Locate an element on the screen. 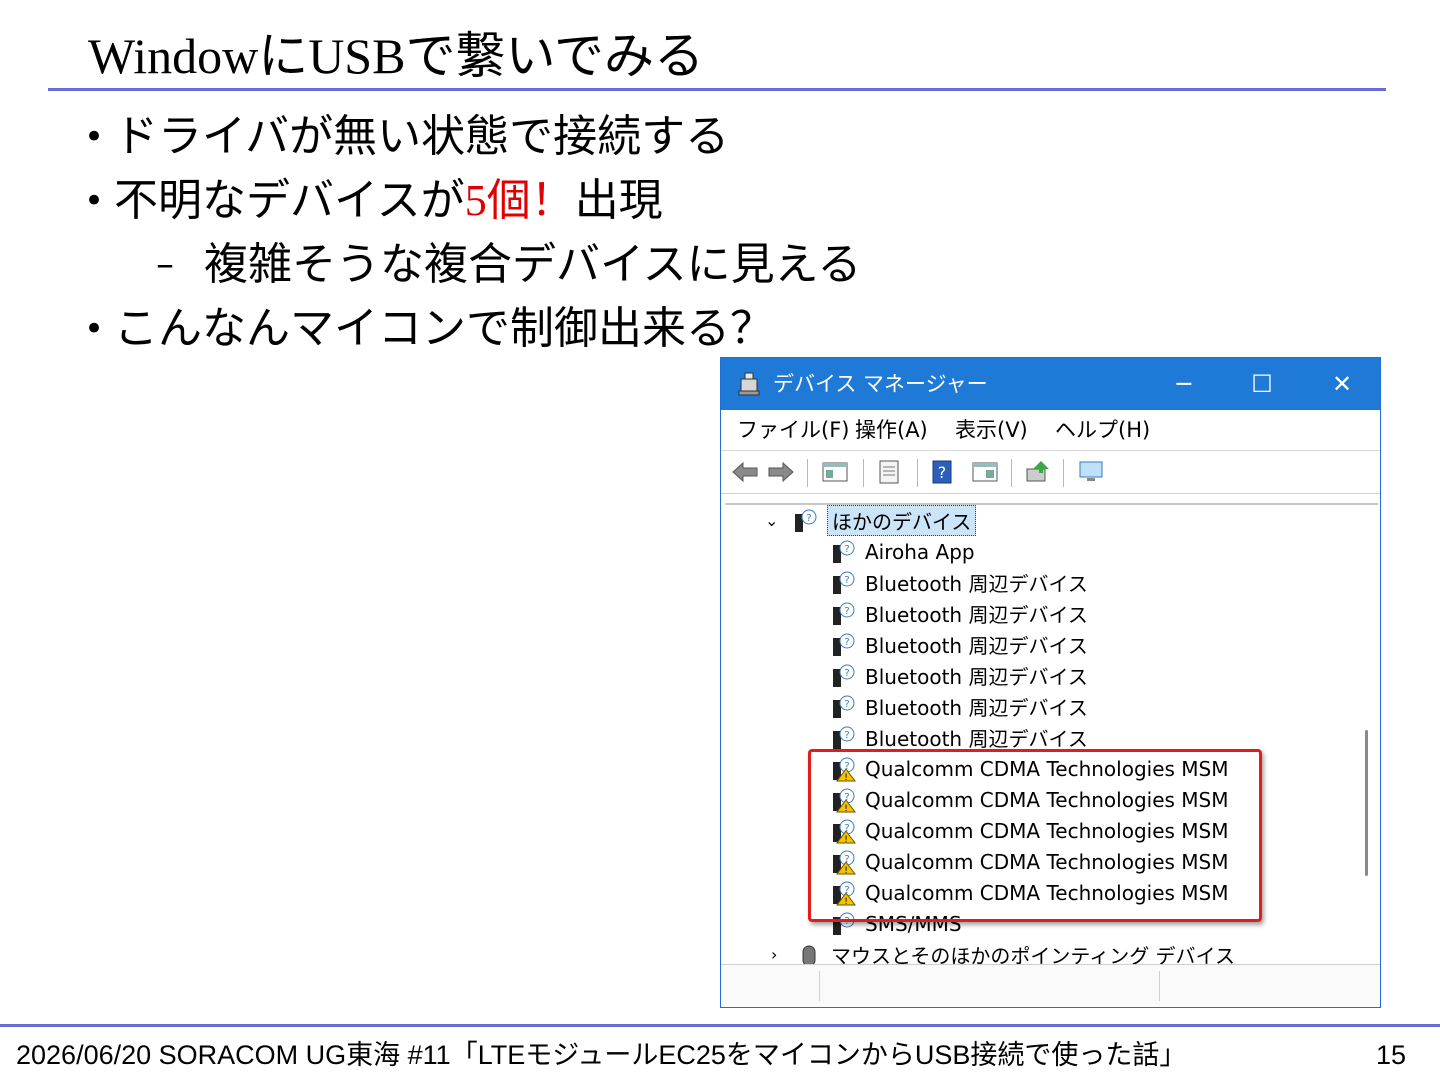 The height and width of the screenshot is (1080, 1440). tree-item: ? Airoha App is located at coordinates (902, 551).